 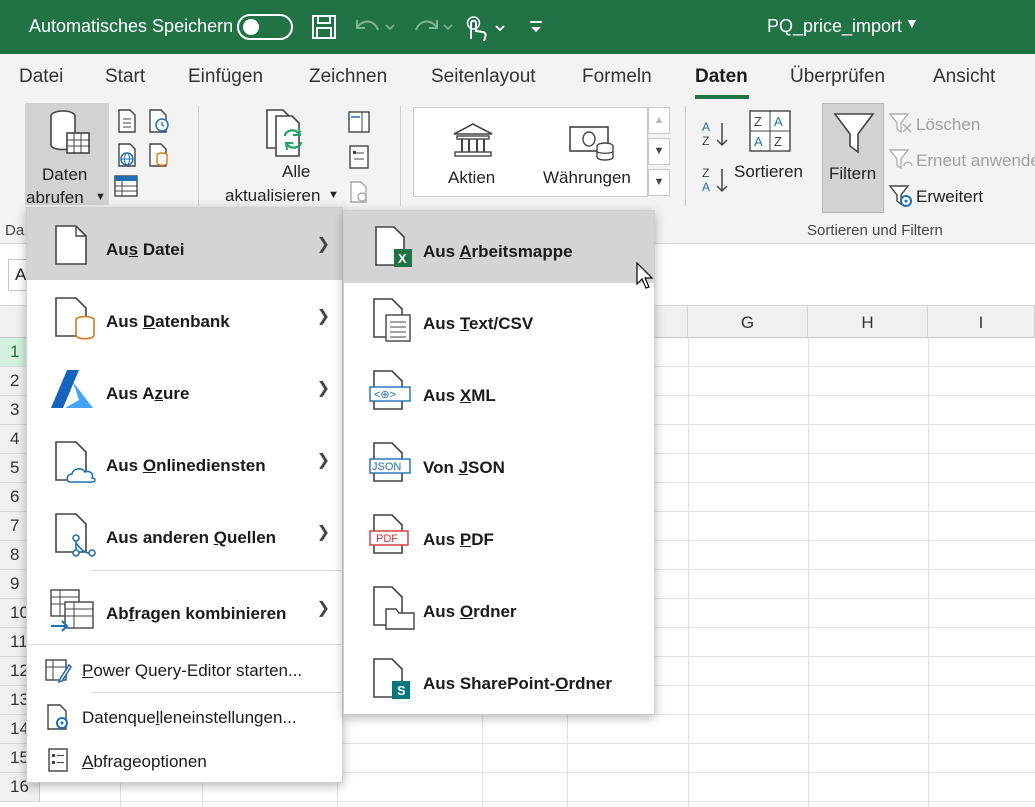 I want to click on advanced-filter-icon, so click(x=901, y=196).